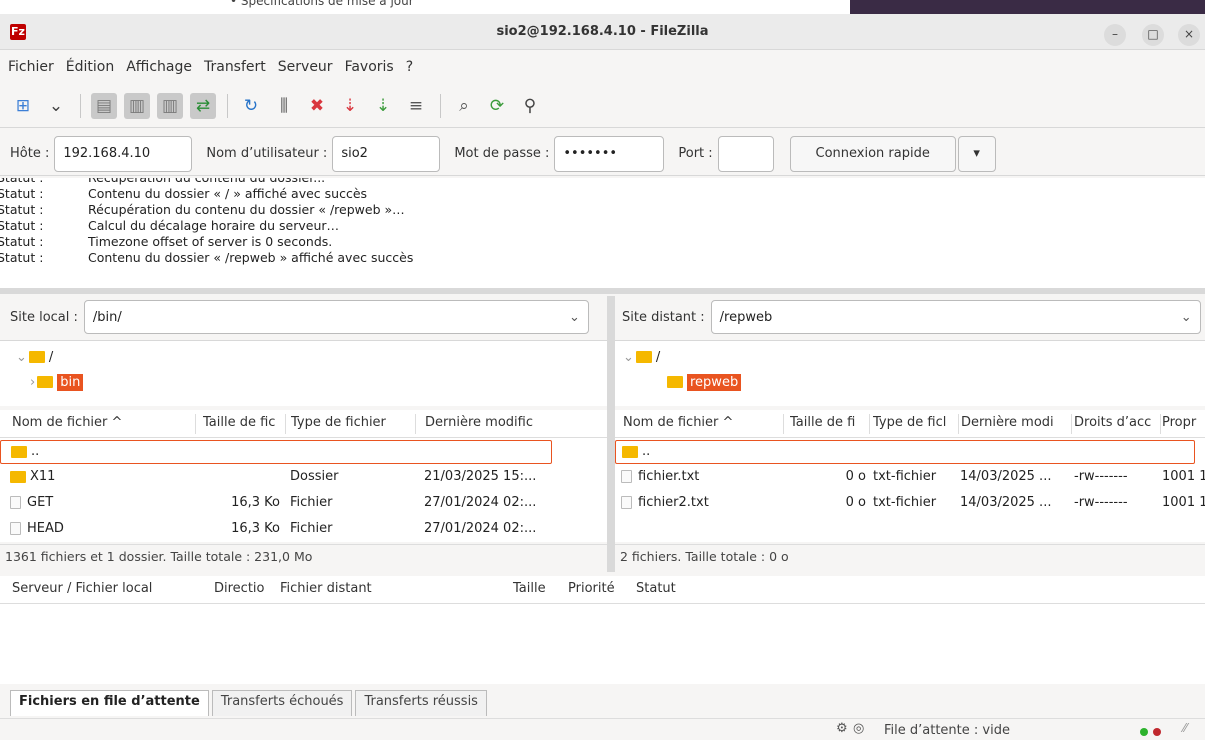  Describe the element at coordinates (489, 422) in the screenshot. I see `column-modified: Dernière modific` at that location.